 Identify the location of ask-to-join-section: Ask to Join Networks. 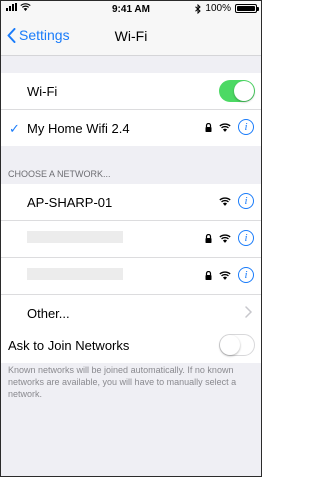
(131, 345).